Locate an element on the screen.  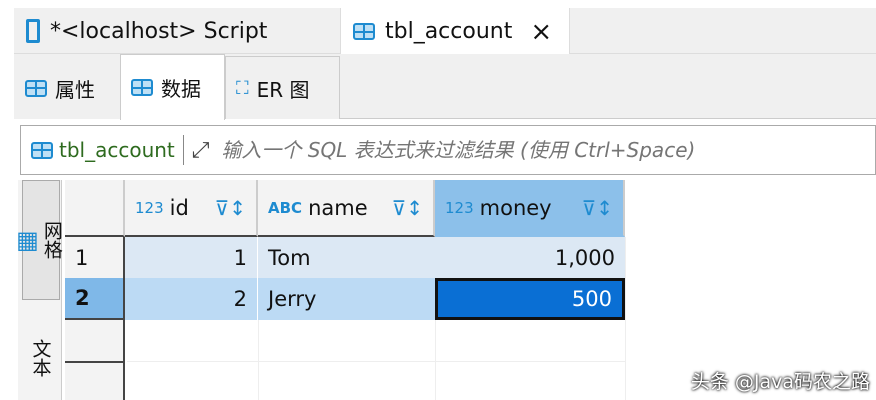
filter-input is located at coordinates (548, 150).